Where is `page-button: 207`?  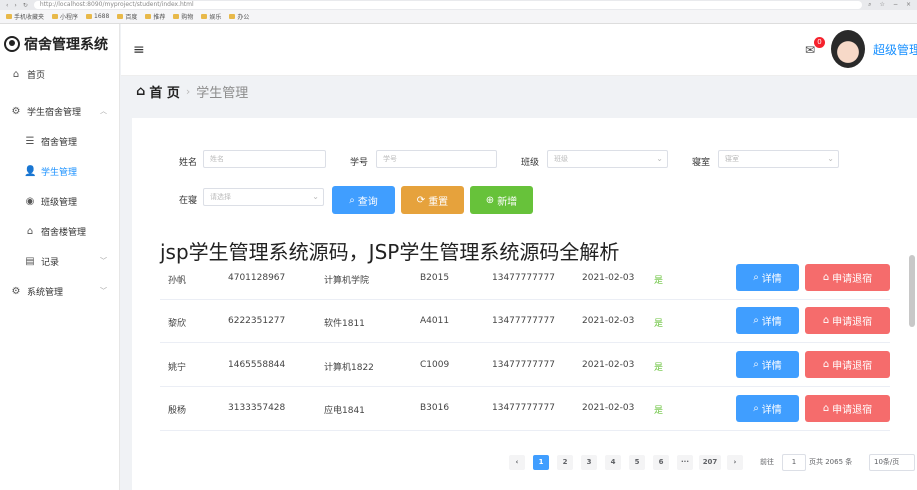 page-button: 207 is located at coordinates (710, 462).